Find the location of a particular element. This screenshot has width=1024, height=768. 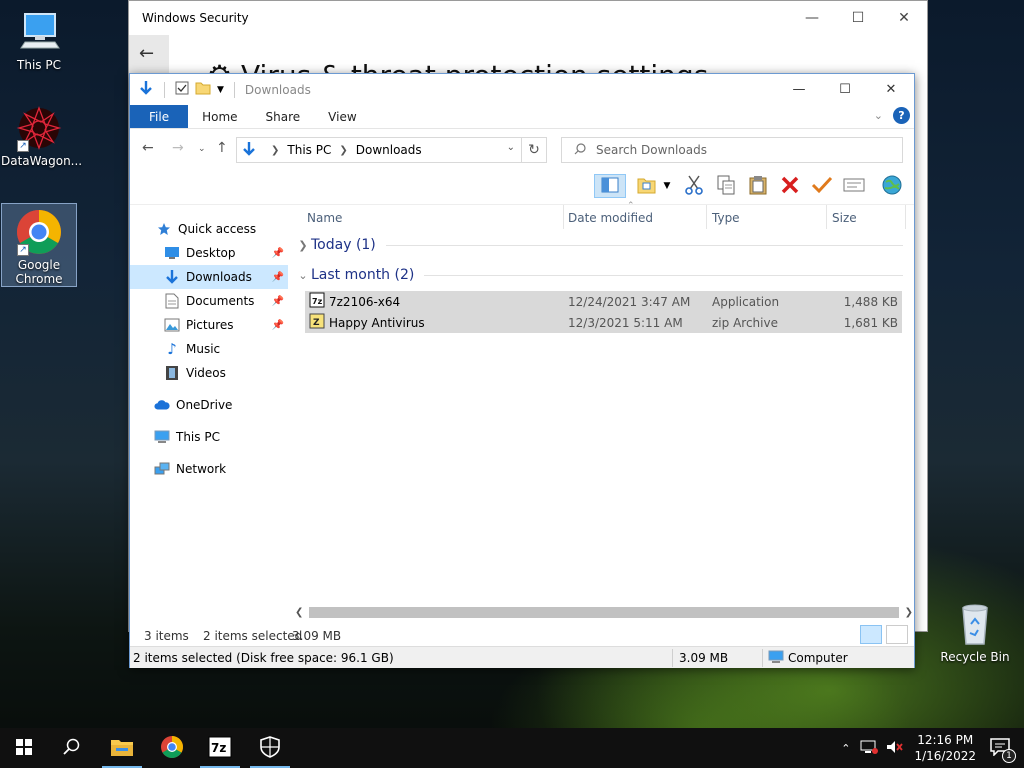

chevron-down-icon: ⌄ is located at coordinates (303, 275).